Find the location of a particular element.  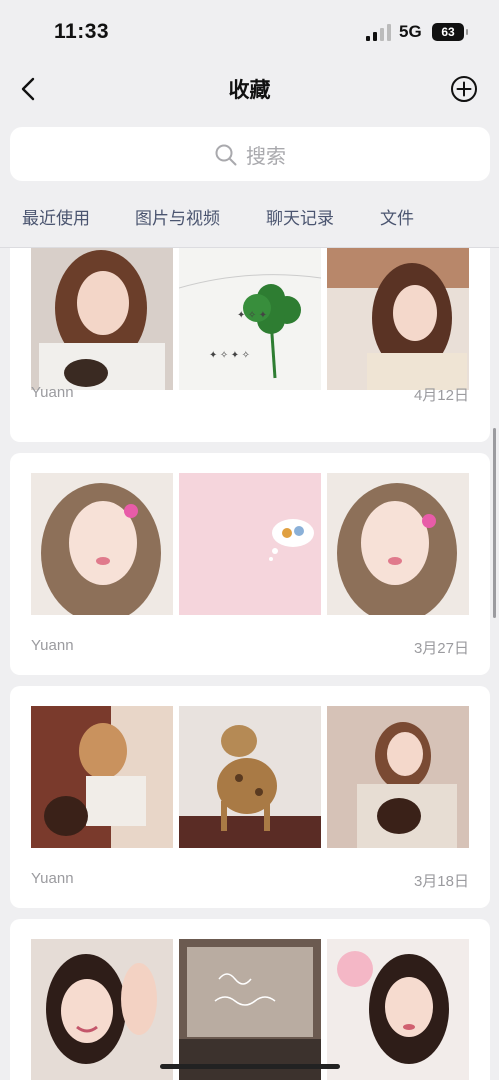

category-tabs: 最近使用 图片与视频 聊天记录 文件 is located at coordinates (249, 219).